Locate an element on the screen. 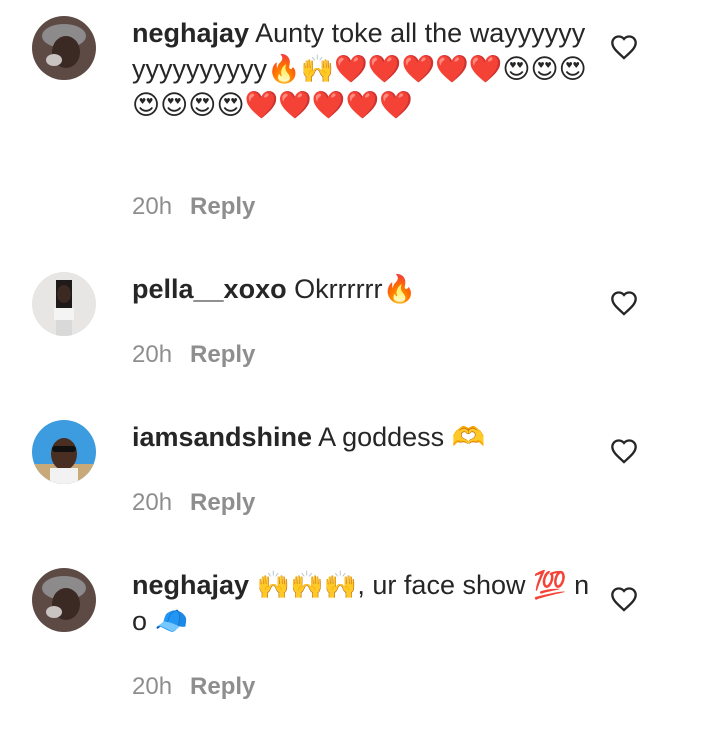  comment-body: pella__xoxo Okrrrrrr🔥 is located at coordinates (362, 289).